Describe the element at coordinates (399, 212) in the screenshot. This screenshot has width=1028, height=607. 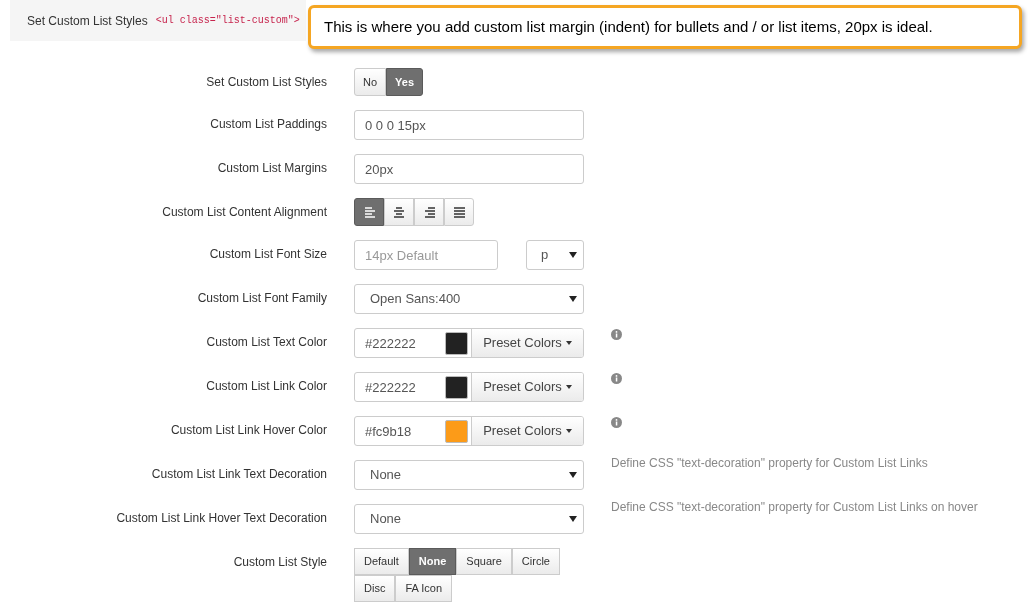
I see `align-center-icon` at that location.